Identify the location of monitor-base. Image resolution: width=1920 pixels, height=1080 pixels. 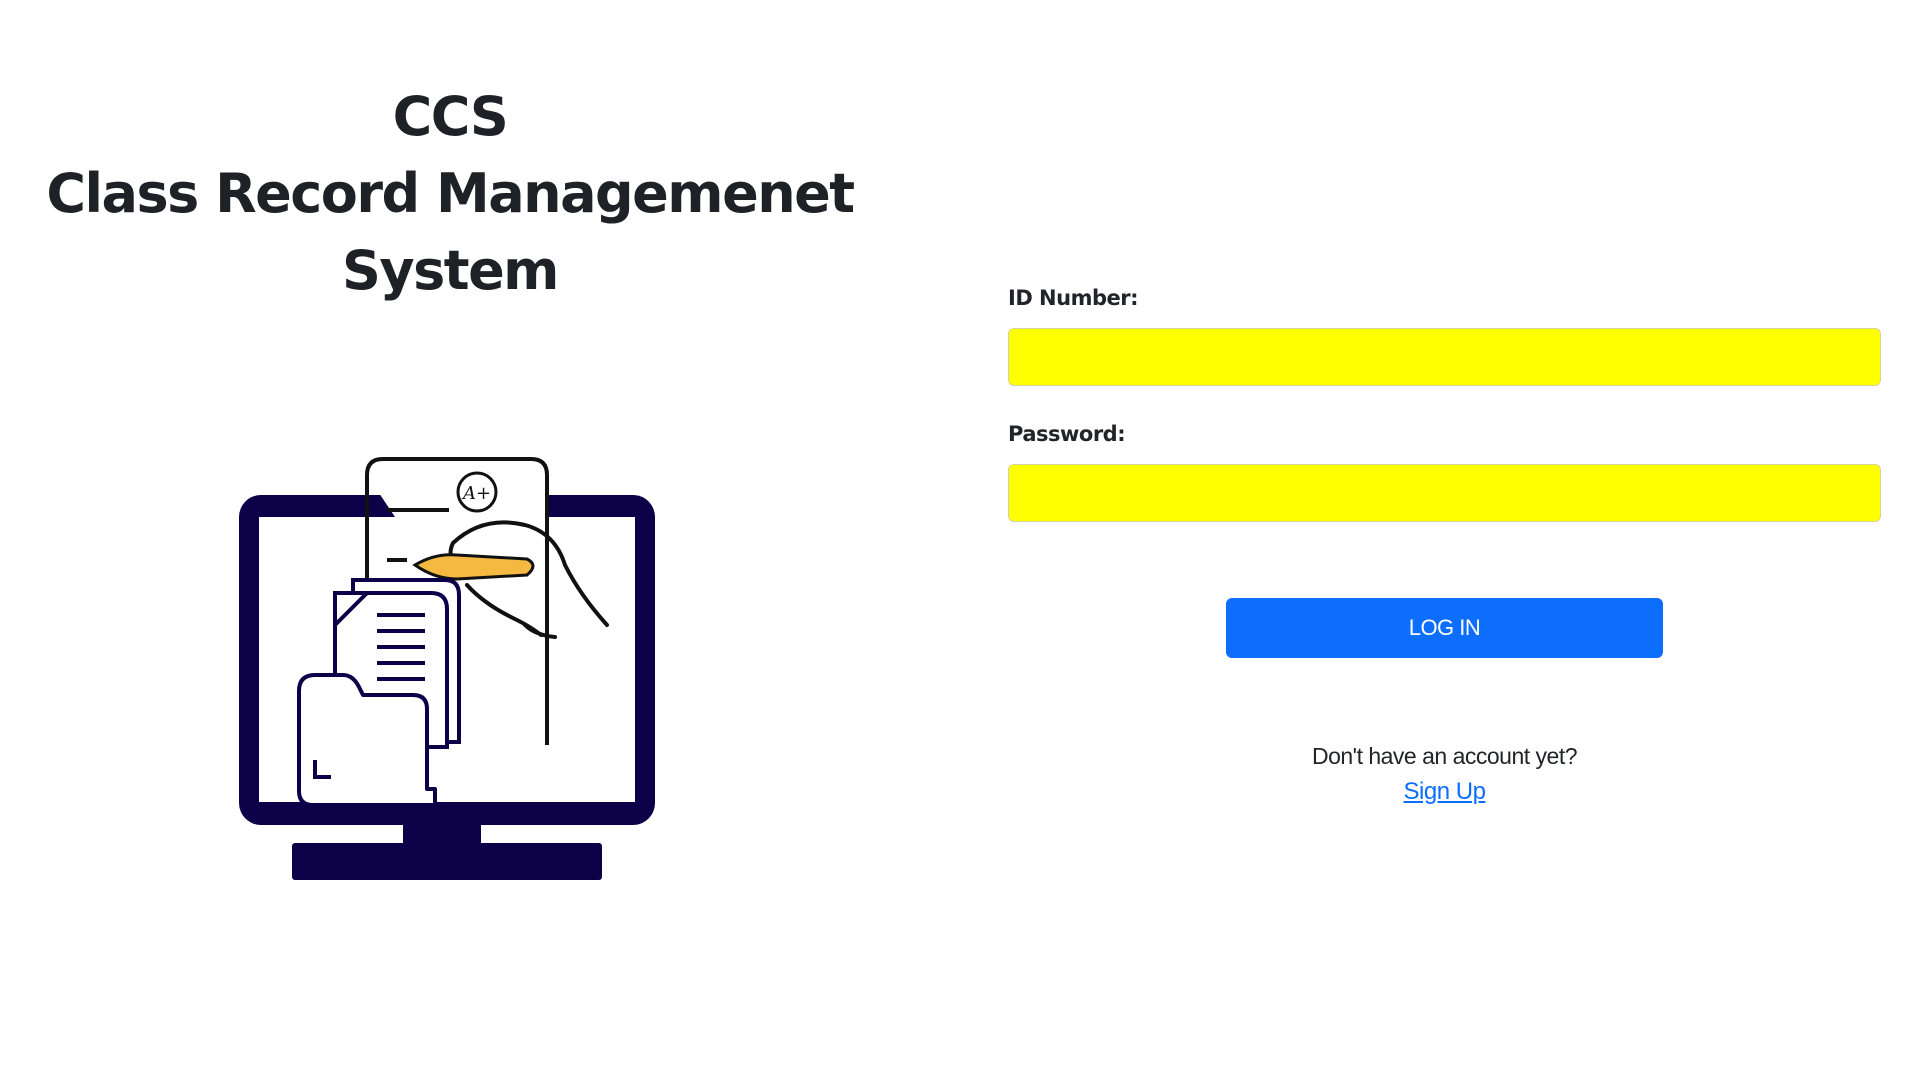
(447, 861).